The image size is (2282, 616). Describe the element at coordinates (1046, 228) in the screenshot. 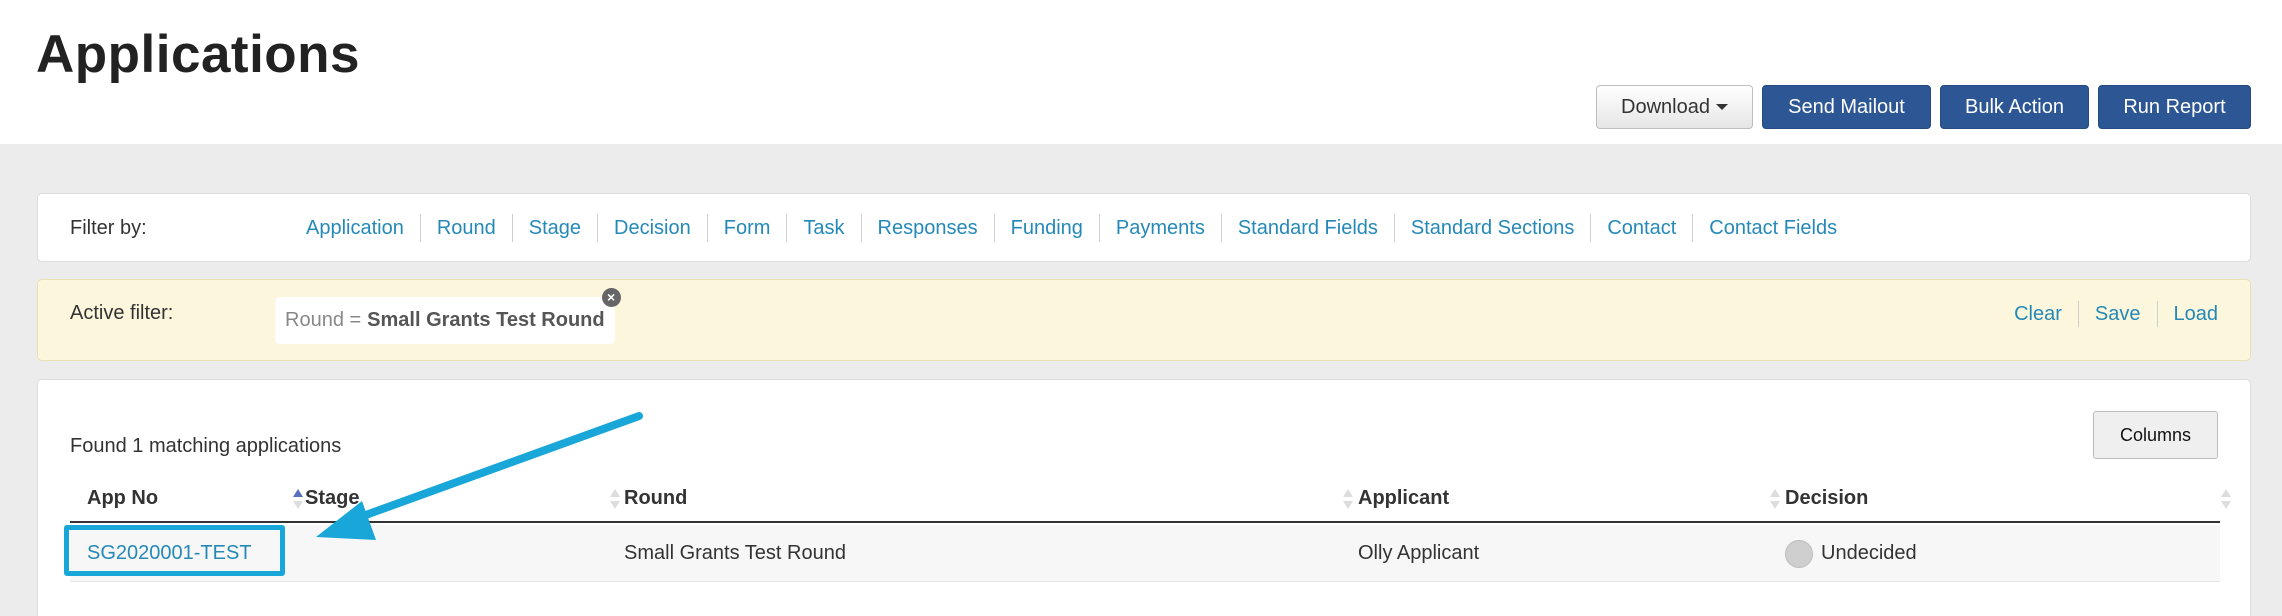

I see `filter-link-funding: Funding` at that location.